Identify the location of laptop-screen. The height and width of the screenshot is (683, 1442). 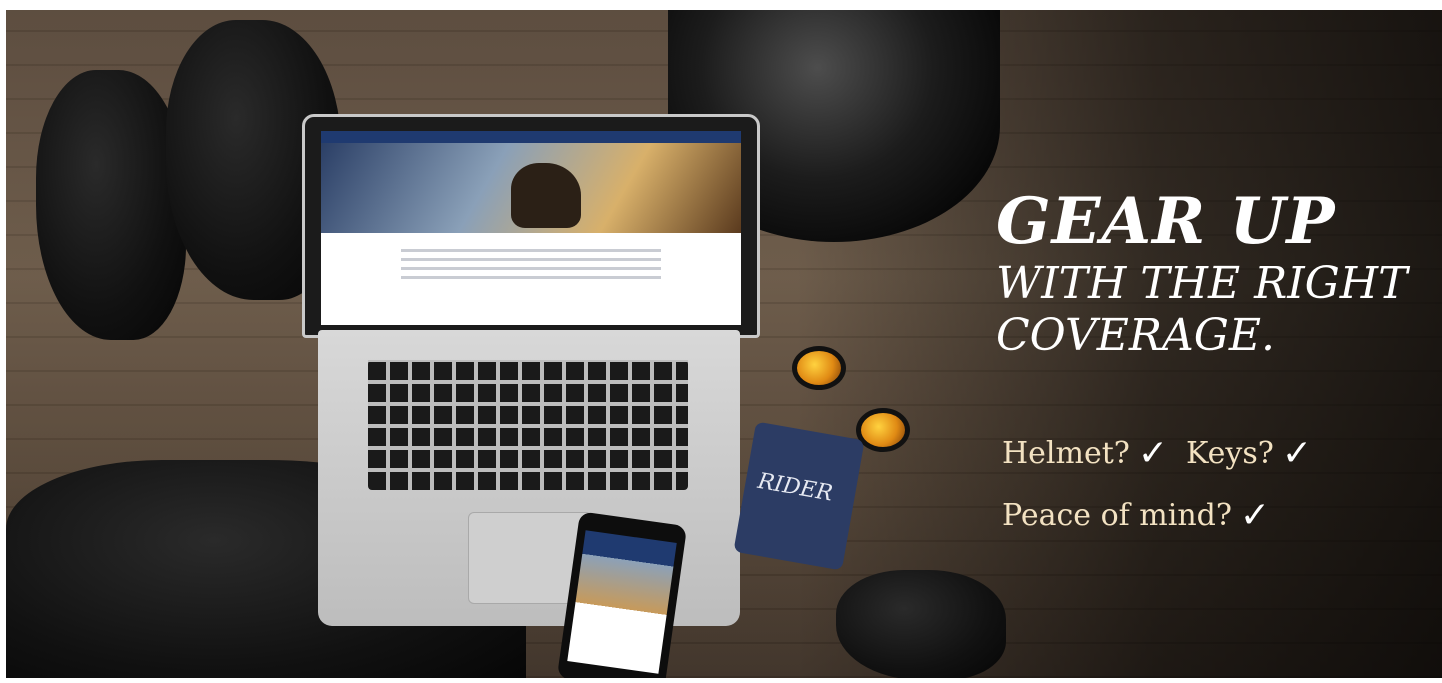
(531, 226).